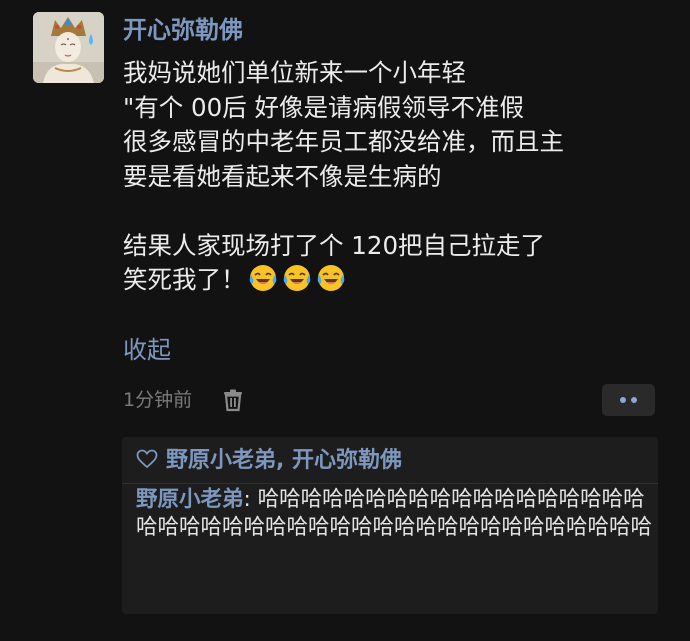 This screenshot has height=641, width=690. I want to click on post-line: 我妈说她们单位新来一个小年轻, so click(294, 72).